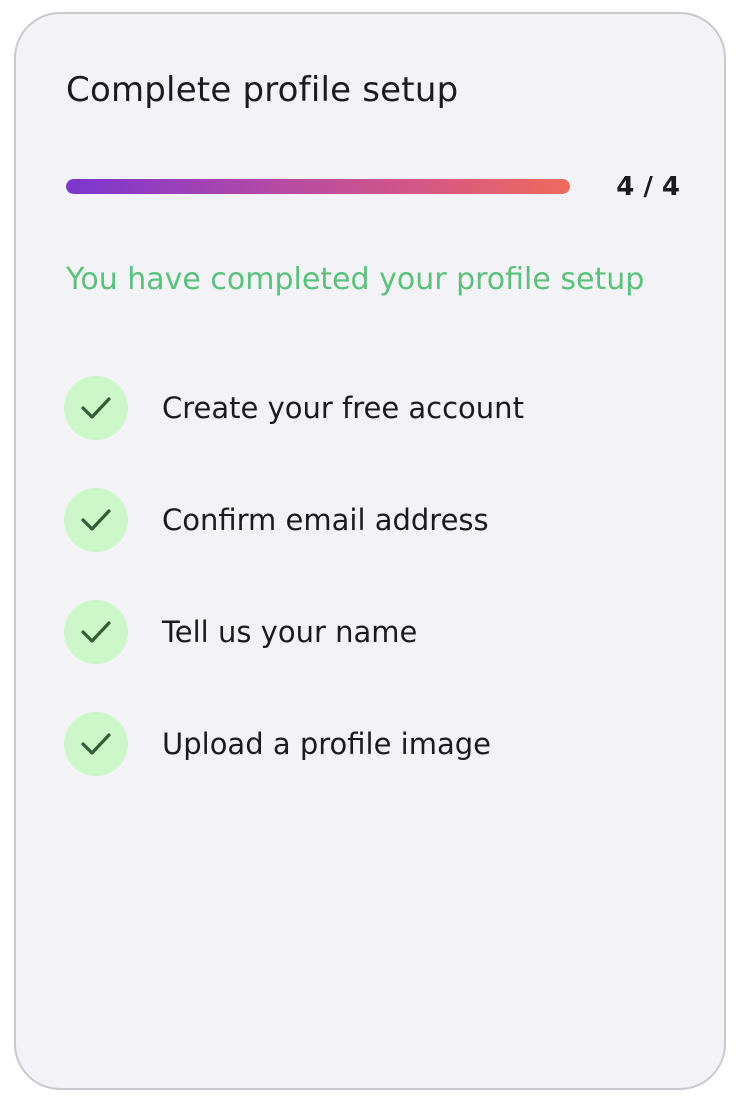 The image size is (752, 1110). I want to click on step-item-upload-image: Upload a profile image, so click(374, 766).